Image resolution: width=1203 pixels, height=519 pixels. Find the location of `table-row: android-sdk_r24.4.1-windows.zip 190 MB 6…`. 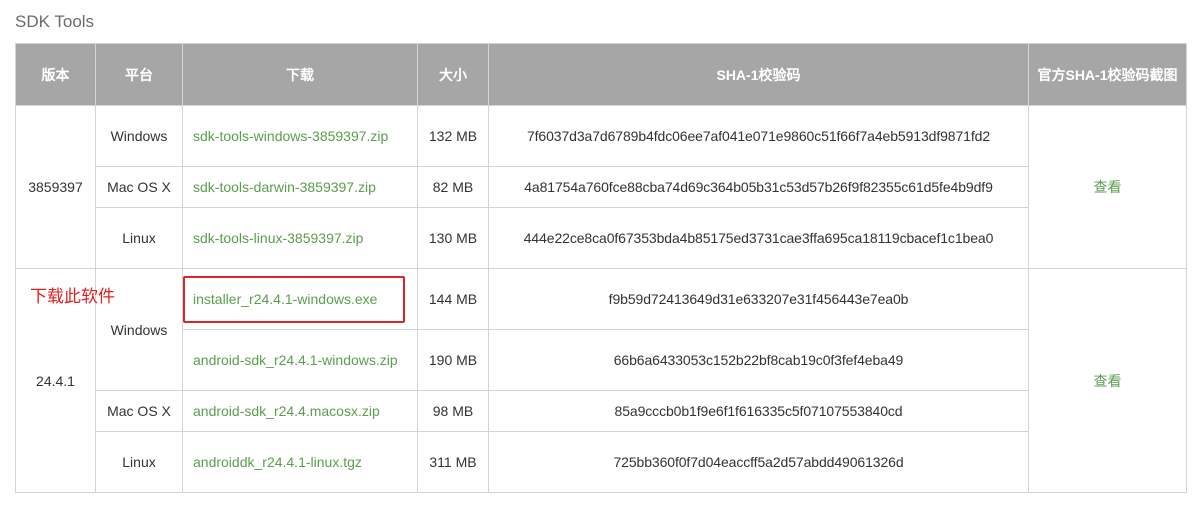

table-row: android-sdk_r24.4.1-windows.zip 190 MB 6… is located at coordinates (601, 360).